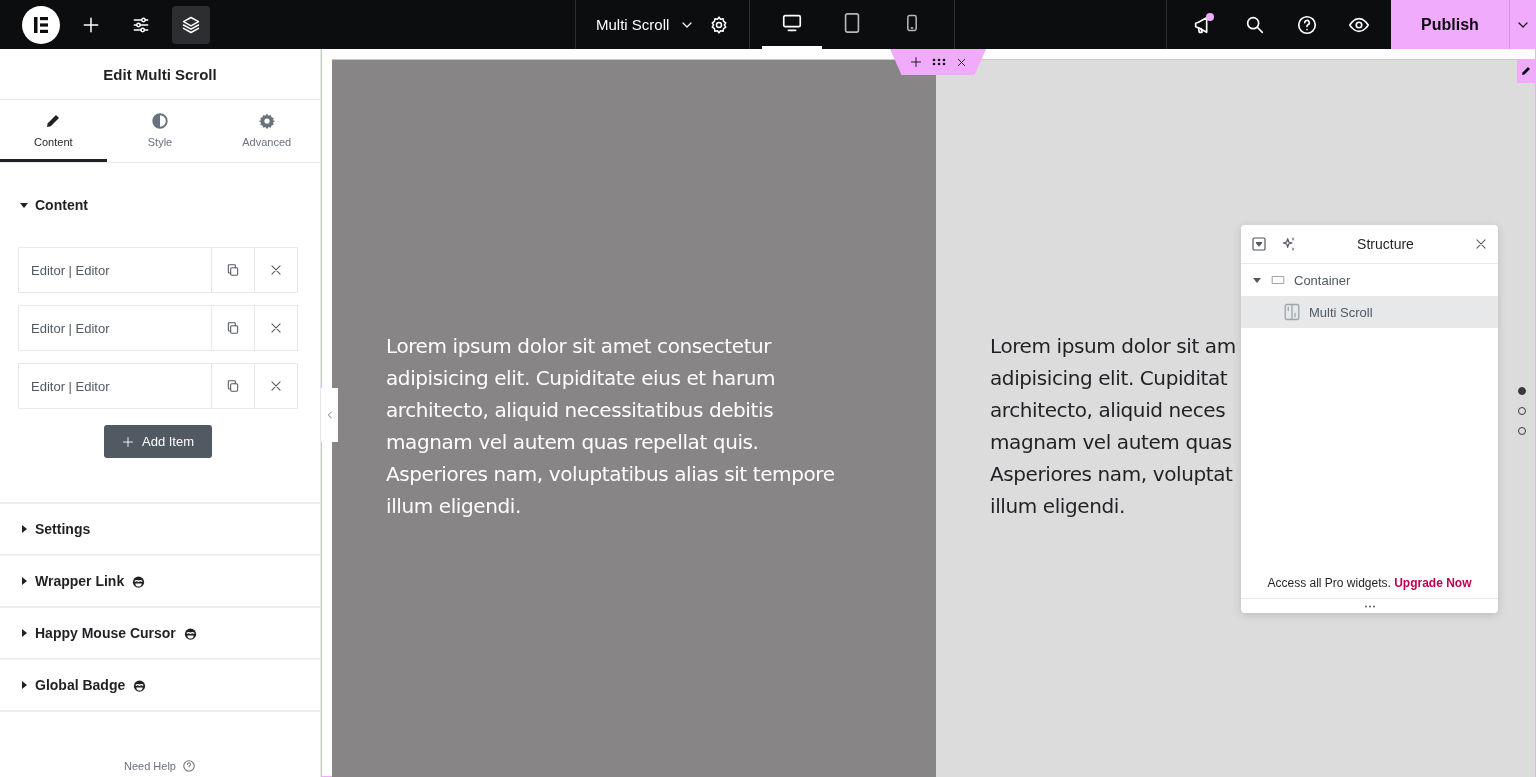 The width and height of the screenshot is (1536, 777). I want to click on text-line: Asperiores nam, voluptatibus alias sit tempore, so click(610, 474).